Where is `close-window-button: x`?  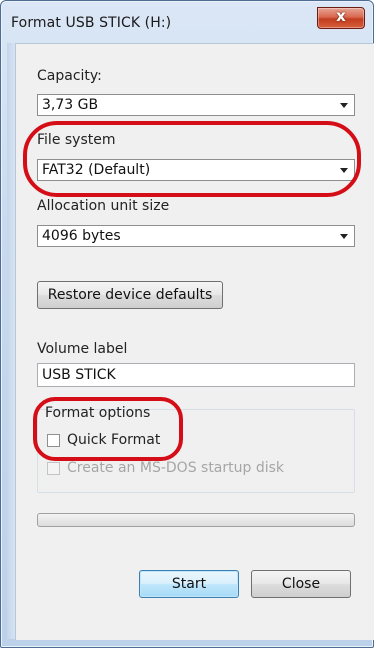 close-window-button: x is located at coordinates (341, 18).